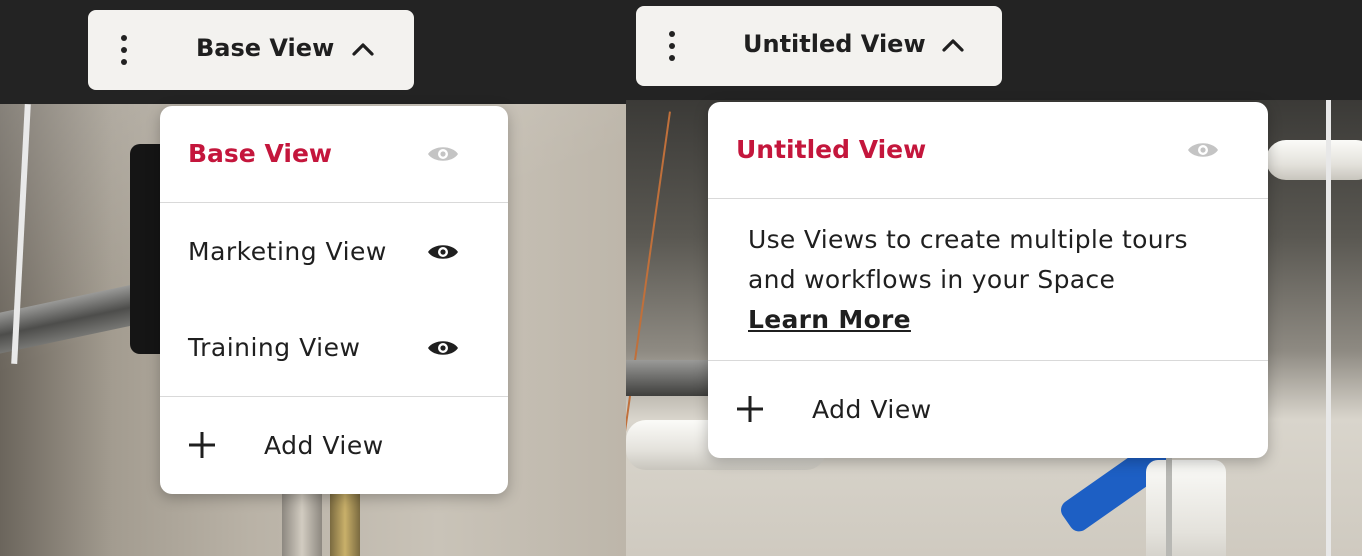  I want to click on info-line-2: and workflows in your Space, so click(932, 279).